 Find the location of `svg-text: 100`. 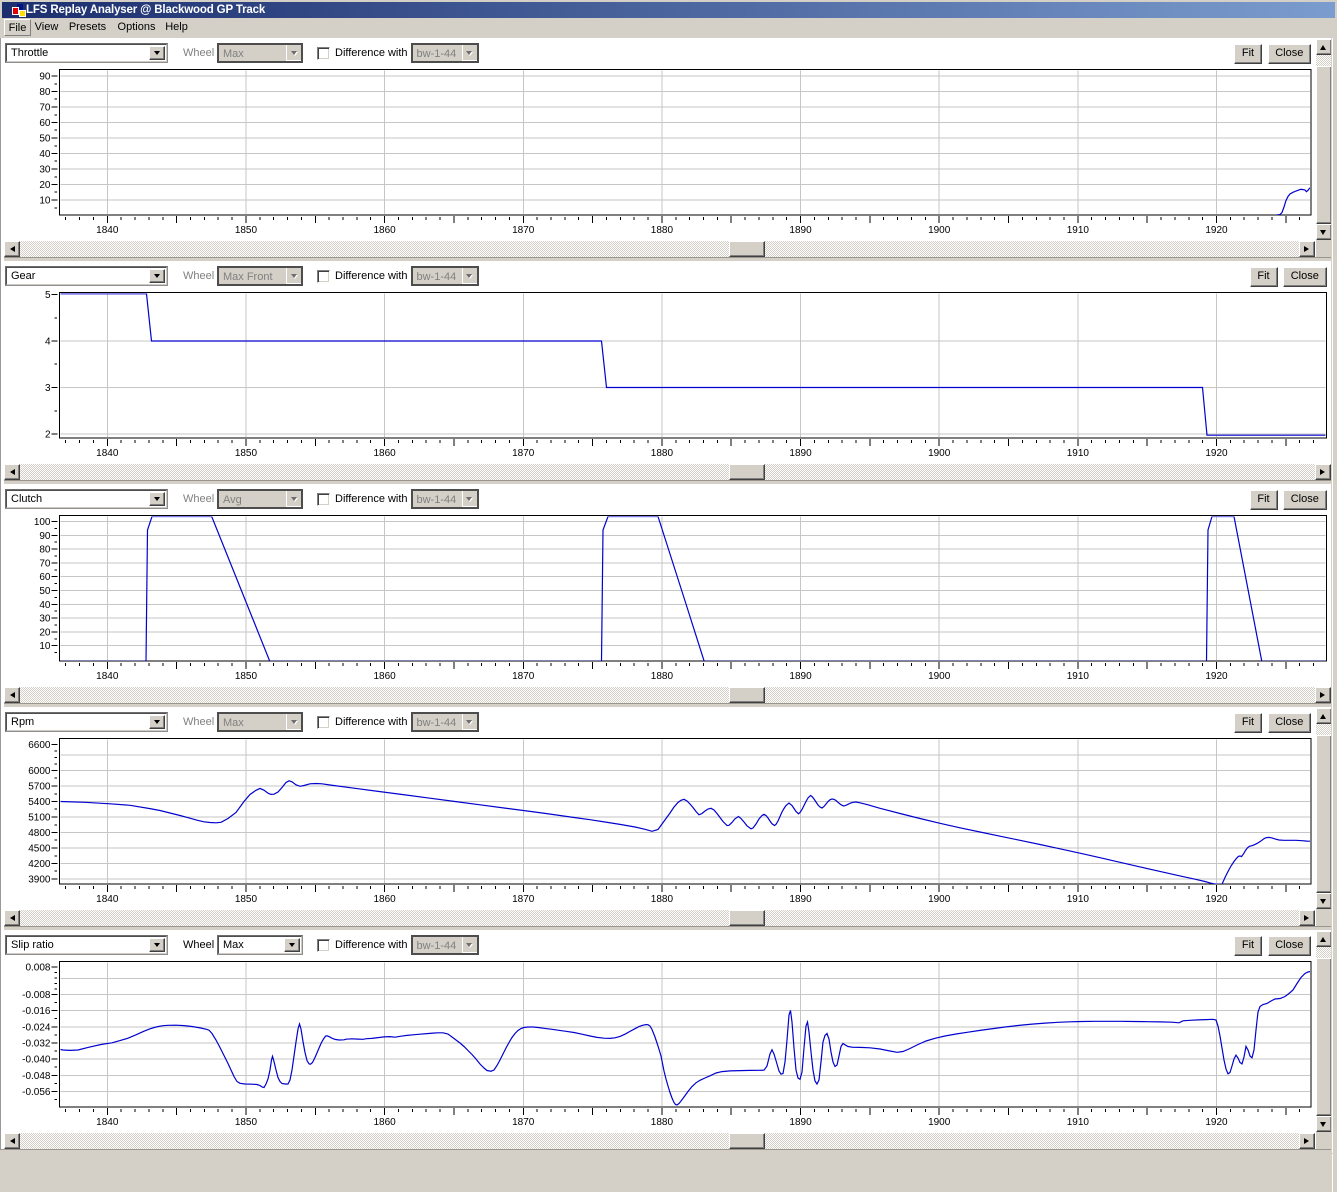

svg-text: 100 is located at coordinates (42, 522).